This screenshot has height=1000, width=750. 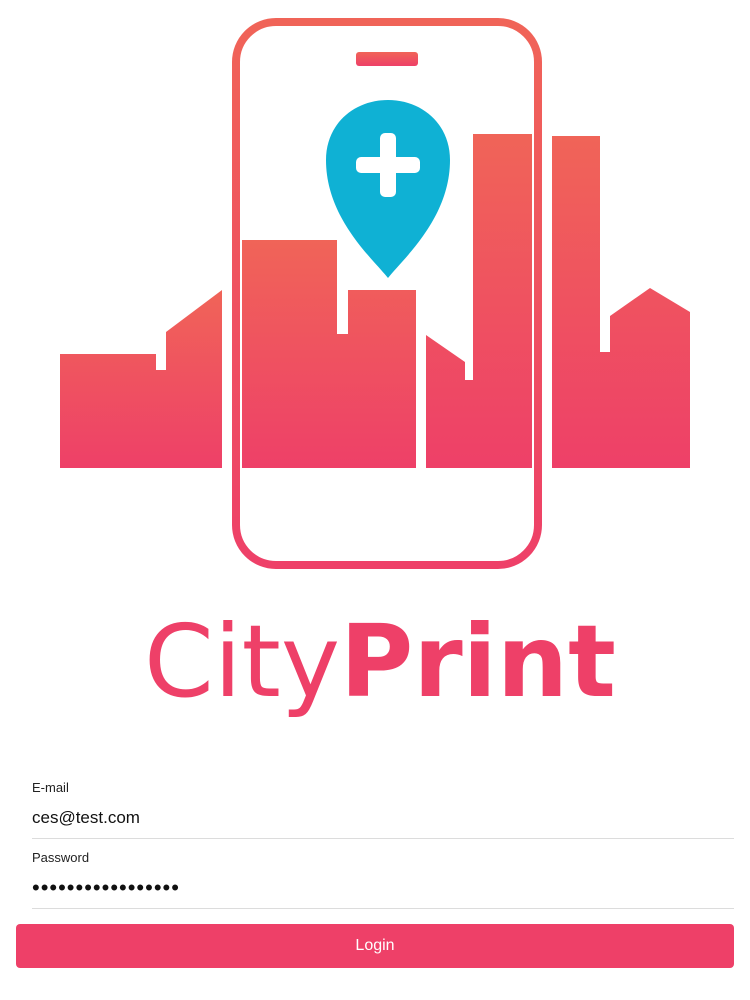 I want to click on password-label: Password, so click(x=61, y=857).